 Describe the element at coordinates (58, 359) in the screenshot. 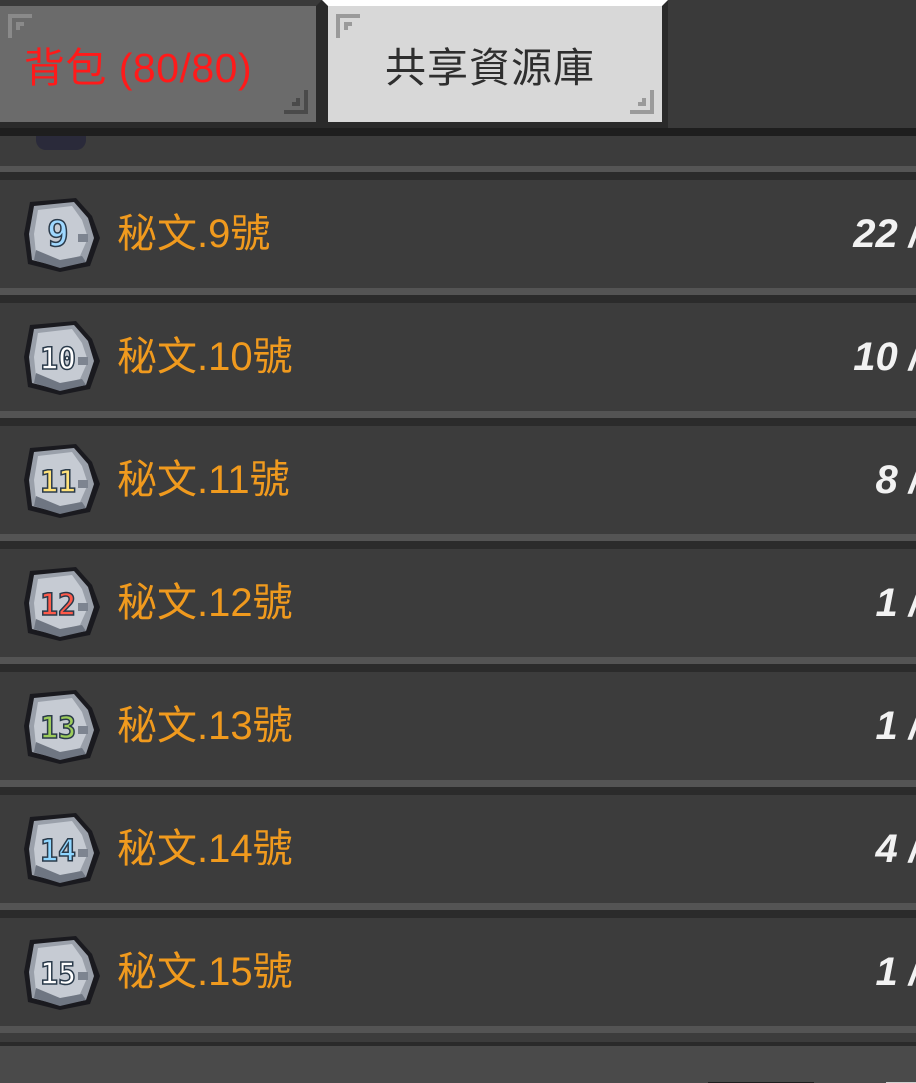

I see `rune-numeral: 10` at that location.